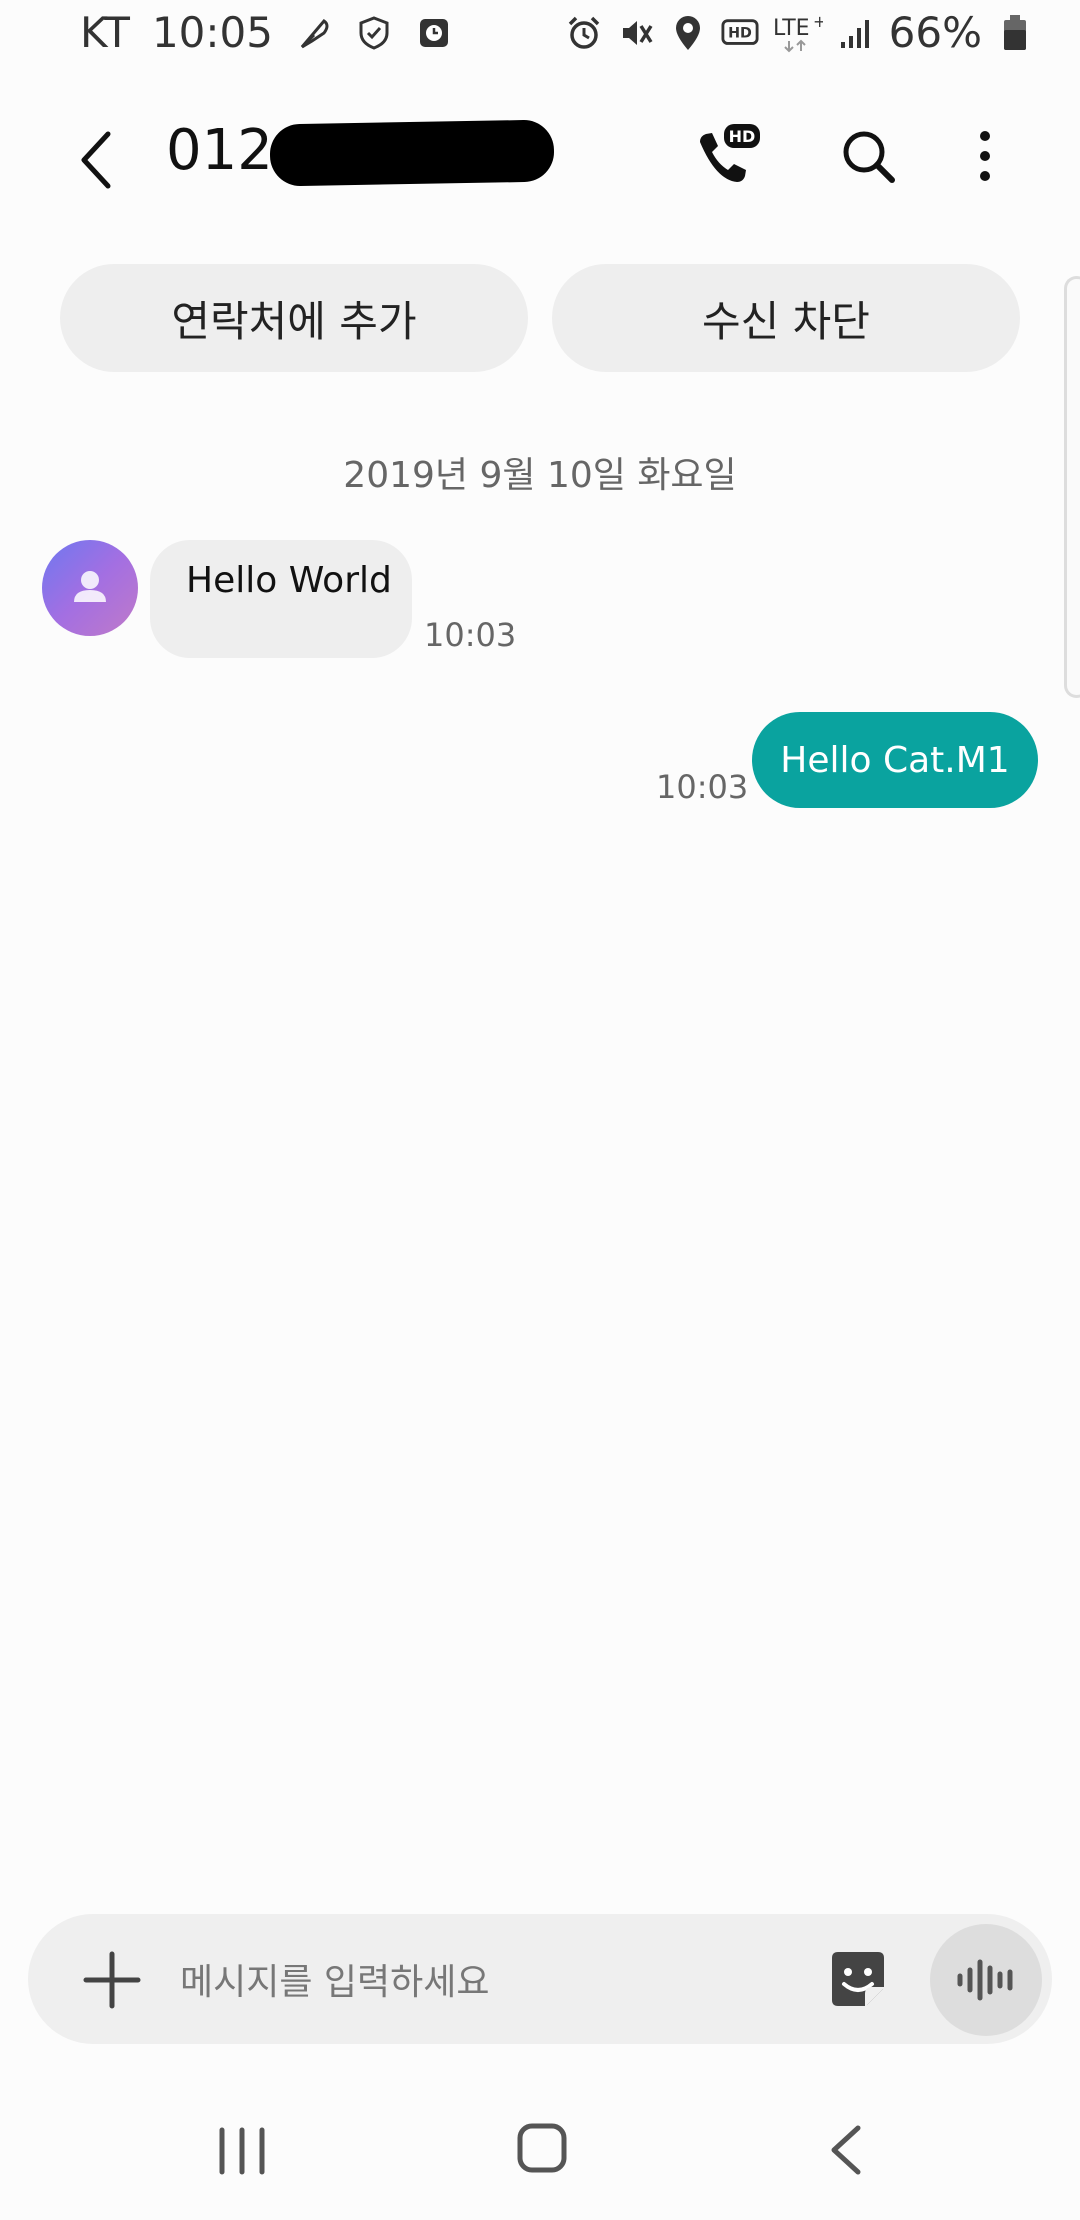 This screenshot has width=1080, height=2220. I want to click on clock-app-icon, so click(434, 33).